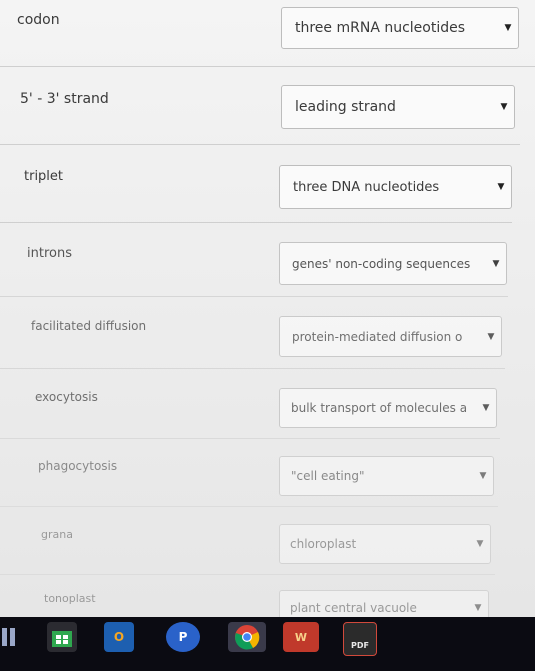 The image size is (535, 671). What do you see at coordinates (345, 107) in the screenshot?
I see `dropdown-value: leading strand` at bounding box center [345, 107].